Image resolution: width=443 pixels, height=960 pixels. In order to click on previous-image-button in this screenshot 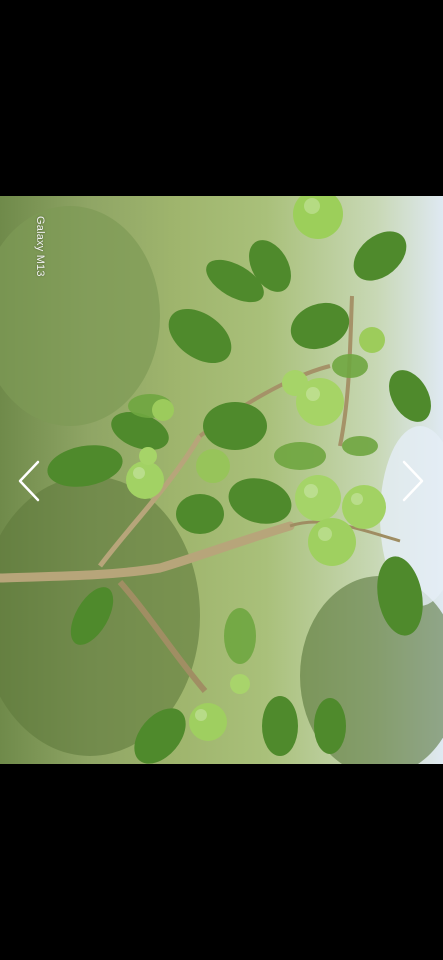, I will do `click(29, 481)`.